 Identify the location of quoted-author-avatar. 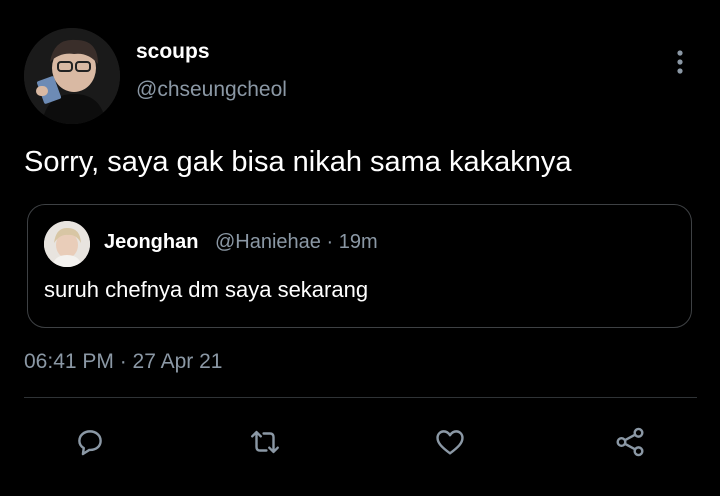
(67, 244).